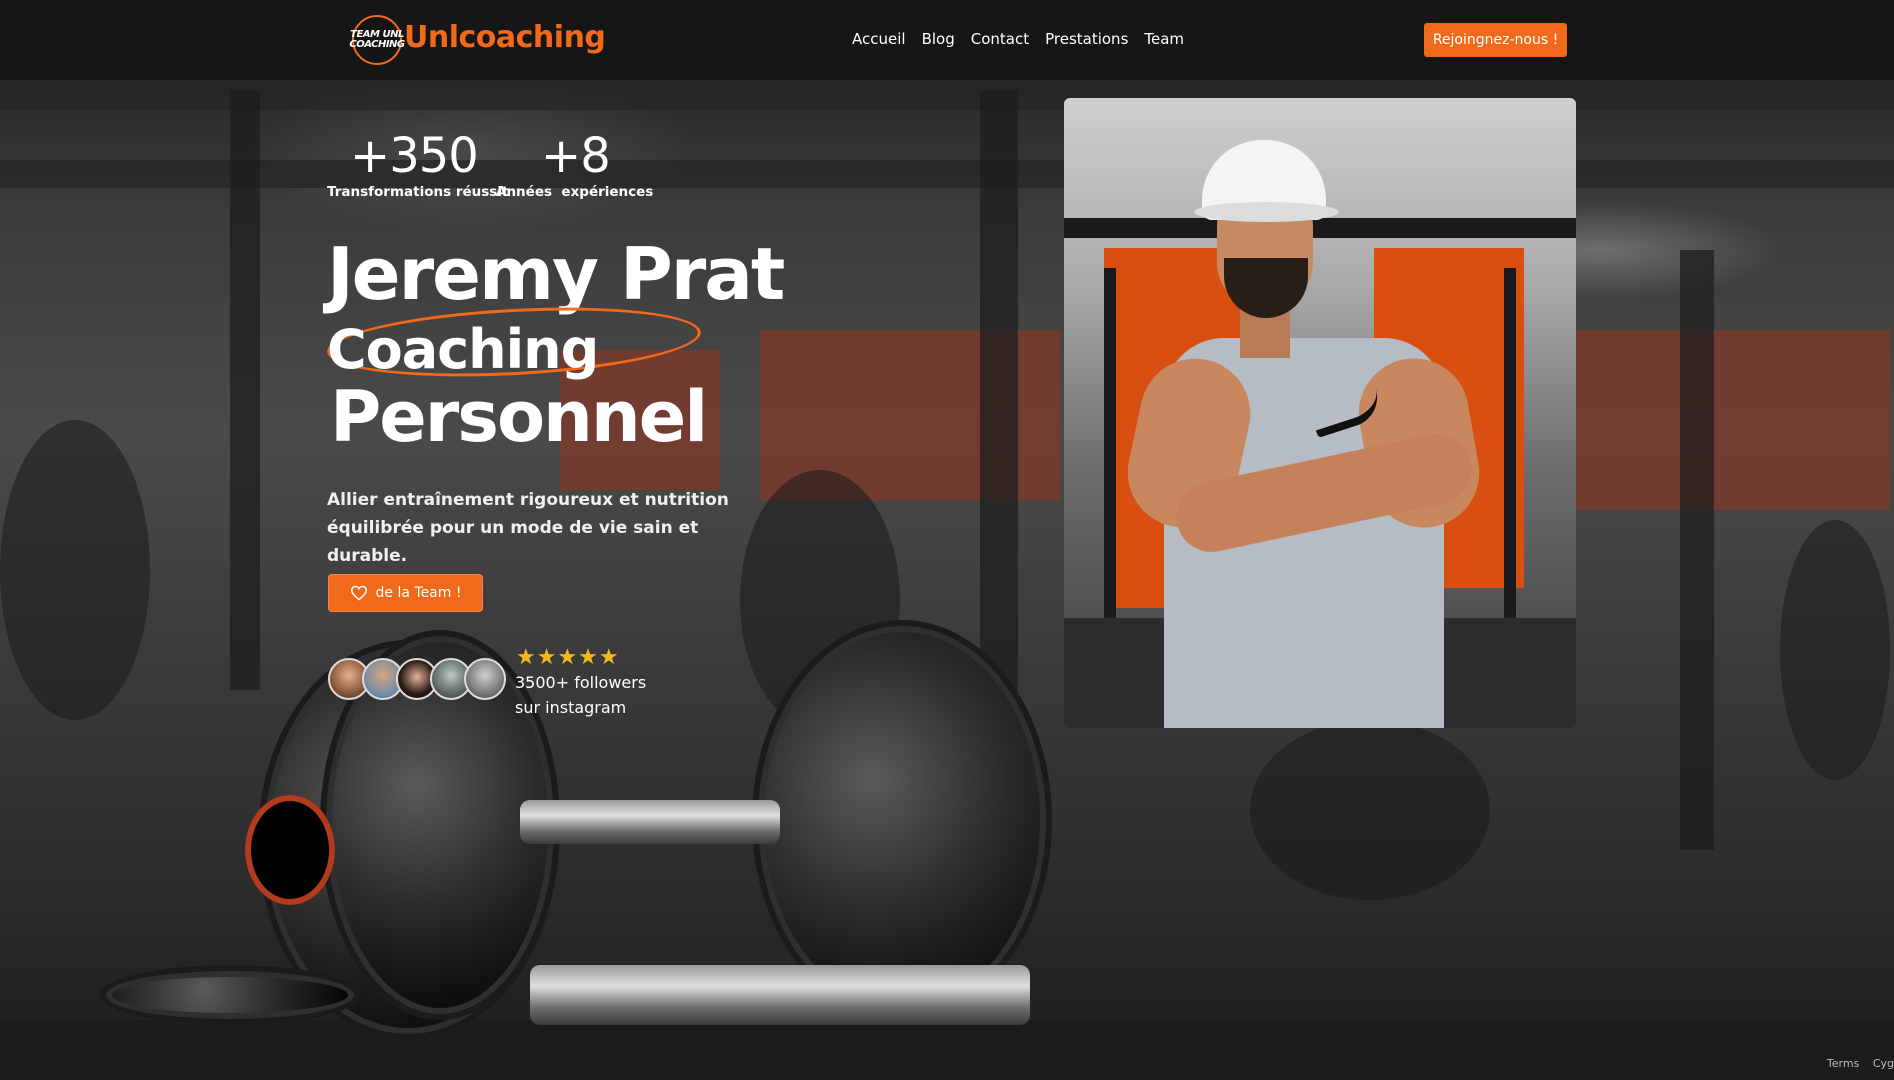  What do you see at coordinates (581, 682) in the screenshot?
I see `followers-count: 3500+ followers` at bounding box center [581, 682].